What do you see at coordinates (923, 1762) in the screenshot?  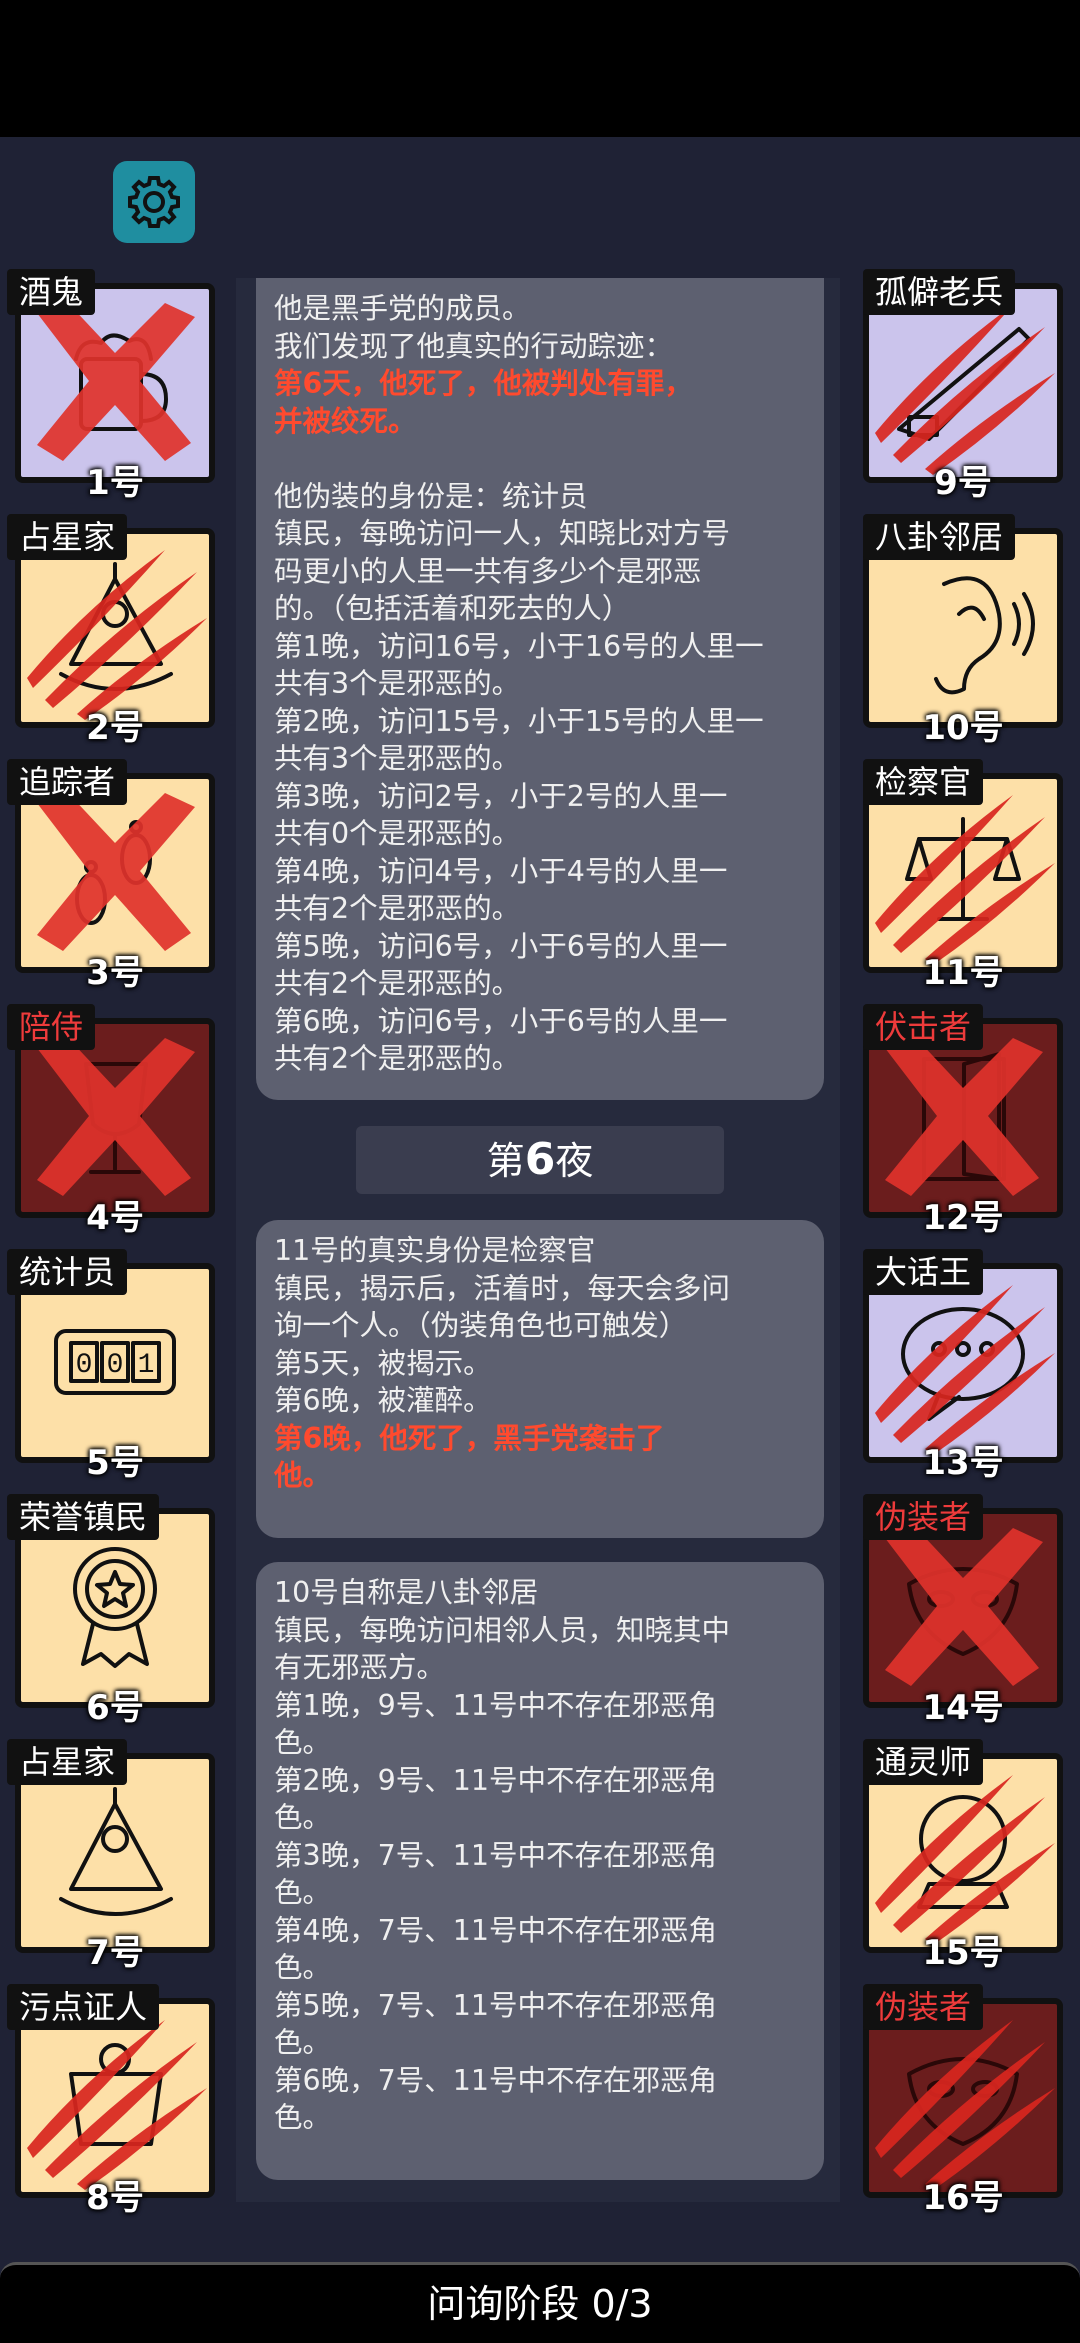 I see `role-name-label: 通灵师` at bounding box center [923, 1762].